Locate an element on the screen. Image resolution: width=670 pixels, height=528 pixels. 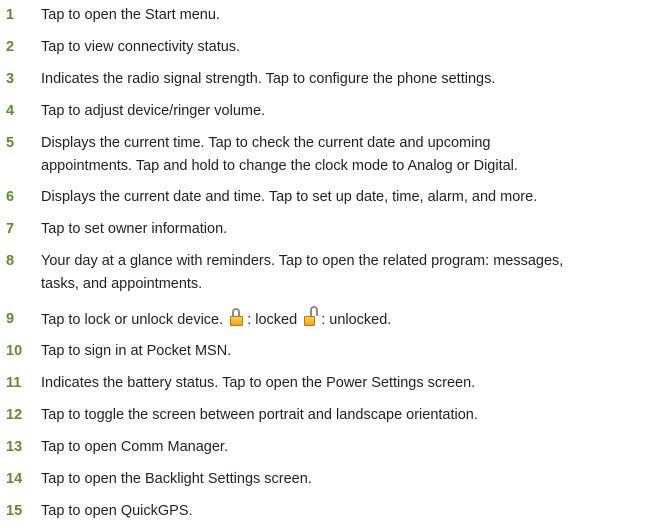
item-number: 6 is located at coordinates (10, 197).